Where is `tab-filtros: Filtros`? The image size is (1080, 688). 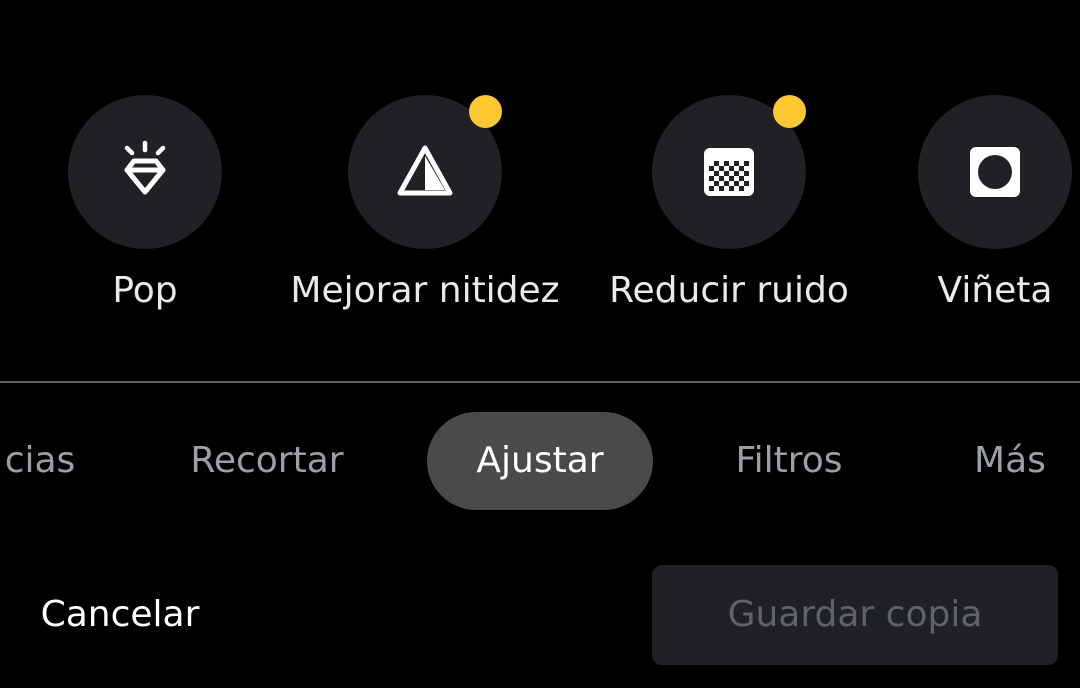 tab-filtros: Filtros is located at coordinates (789, 461).